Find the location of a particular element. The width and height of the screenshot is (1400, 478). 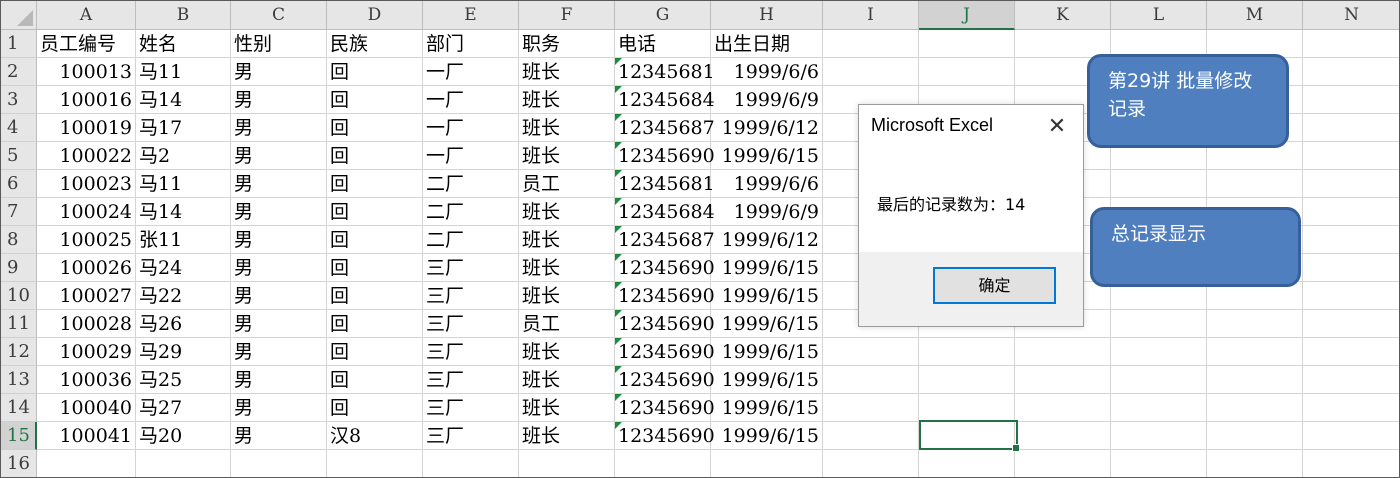

cell-l11 is located at coordinates (1159, 324).